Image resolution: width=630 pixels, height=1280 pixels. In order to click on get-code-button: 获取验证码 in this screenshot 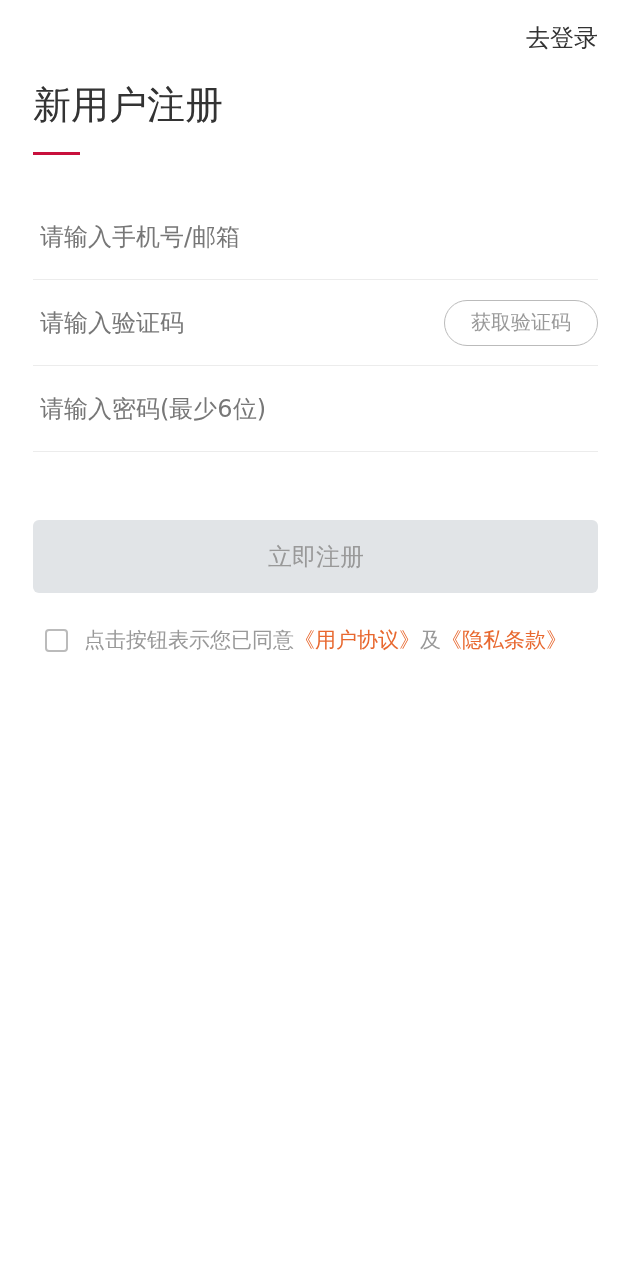, I will do `click(521, 322)`.